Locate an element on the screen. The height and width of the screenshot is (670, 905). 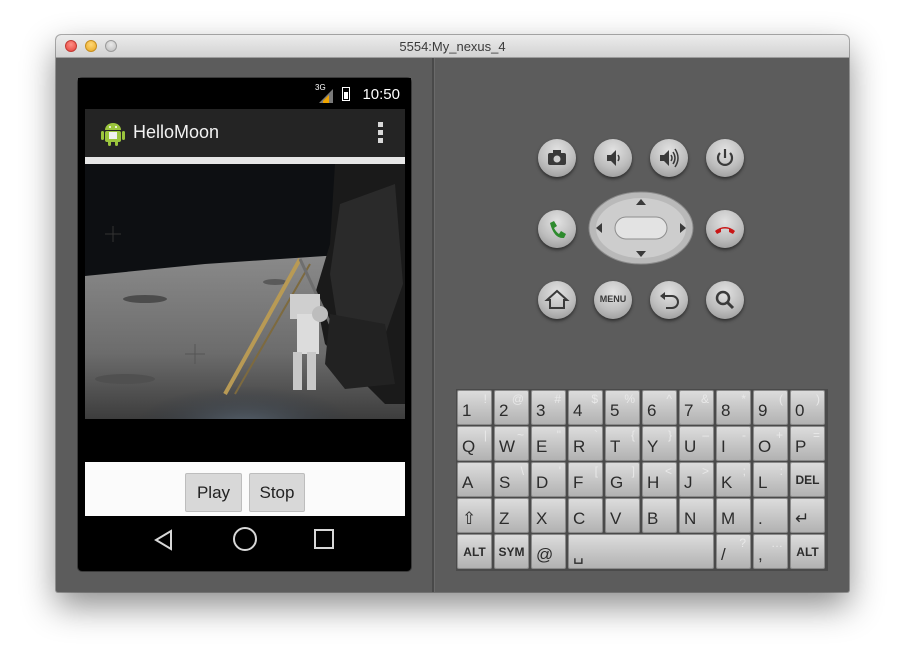
power-icon is located at coordinates (725, 157).